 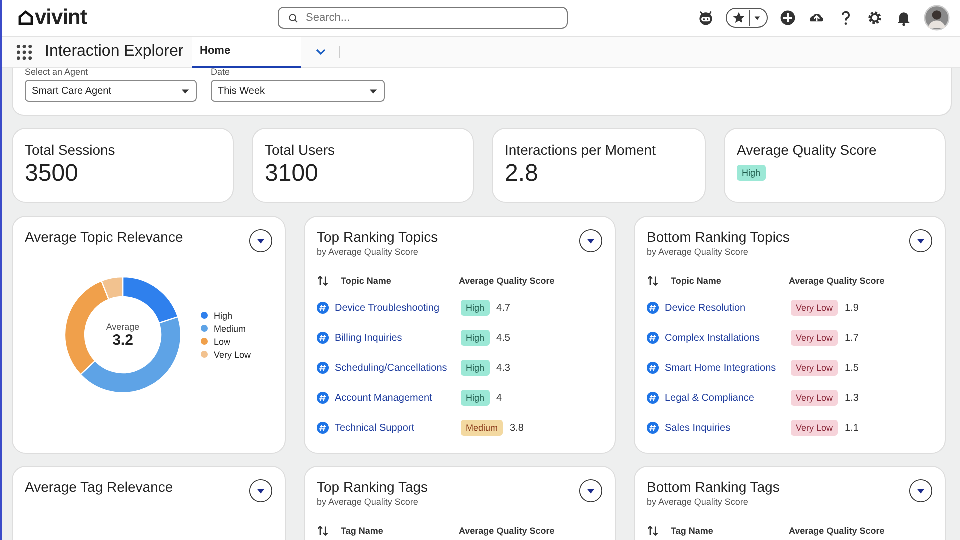 I want to click on legend-label: Low, so click(x=222, y=341).